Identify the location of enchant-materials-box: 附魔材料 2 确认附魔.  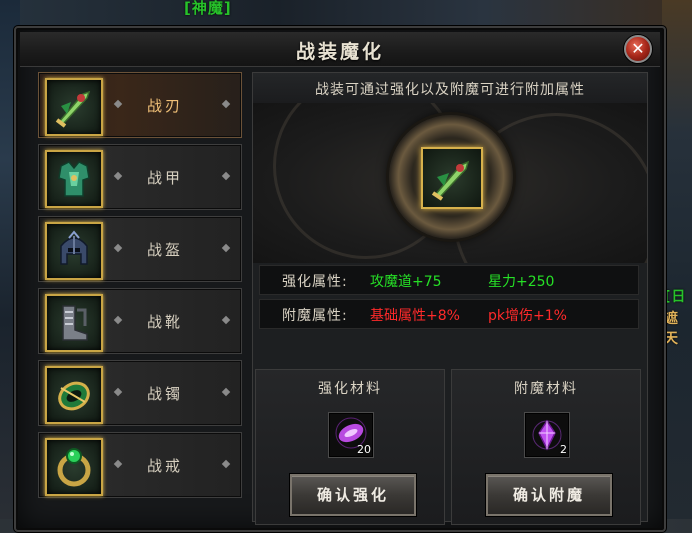
(546, 447).